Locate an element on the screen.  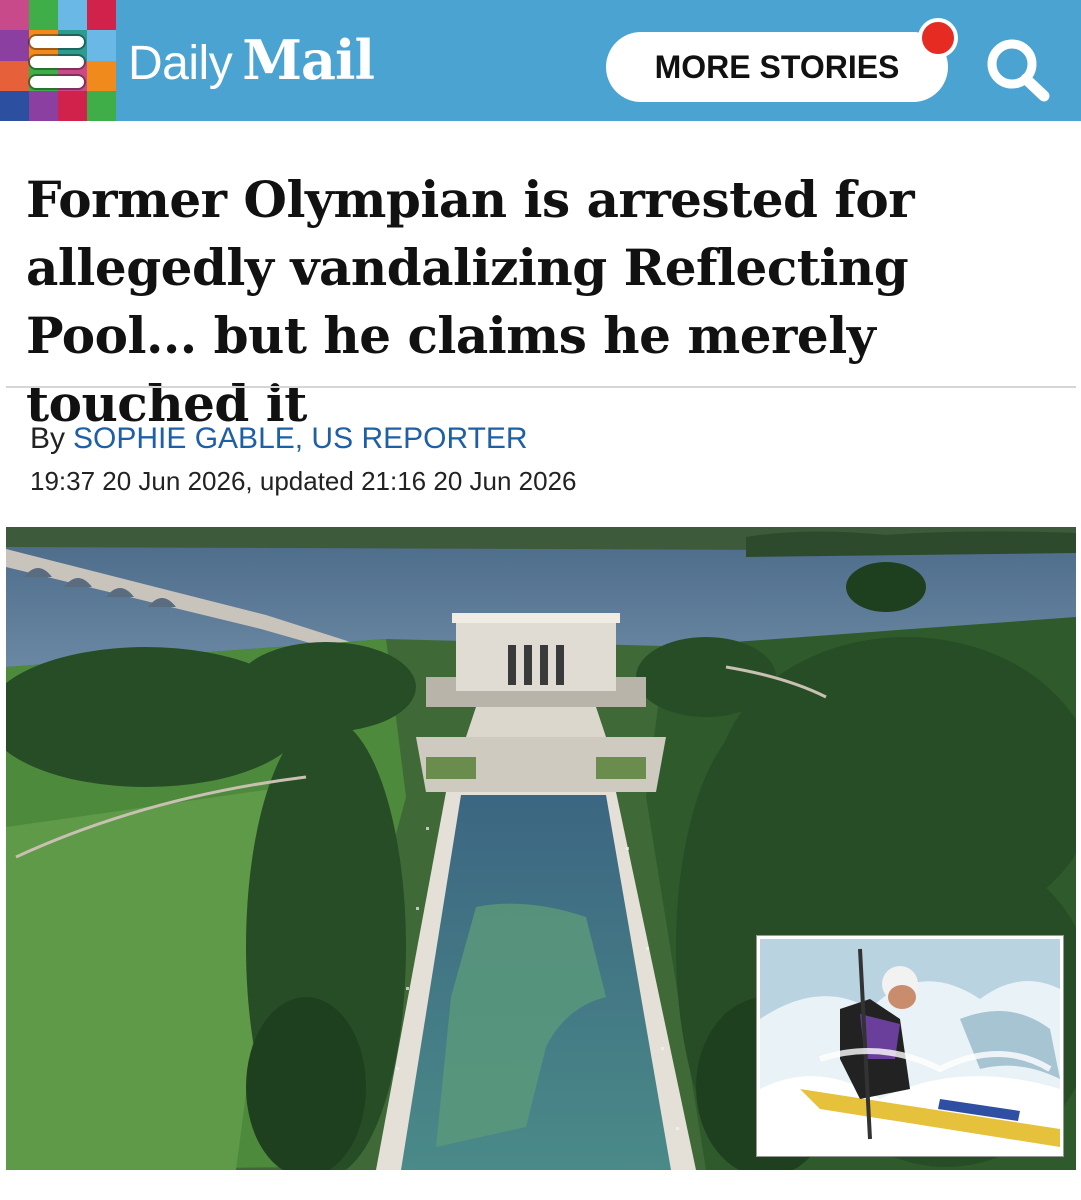
logo-mail-text: Mail is located at coordinates (308, 60).